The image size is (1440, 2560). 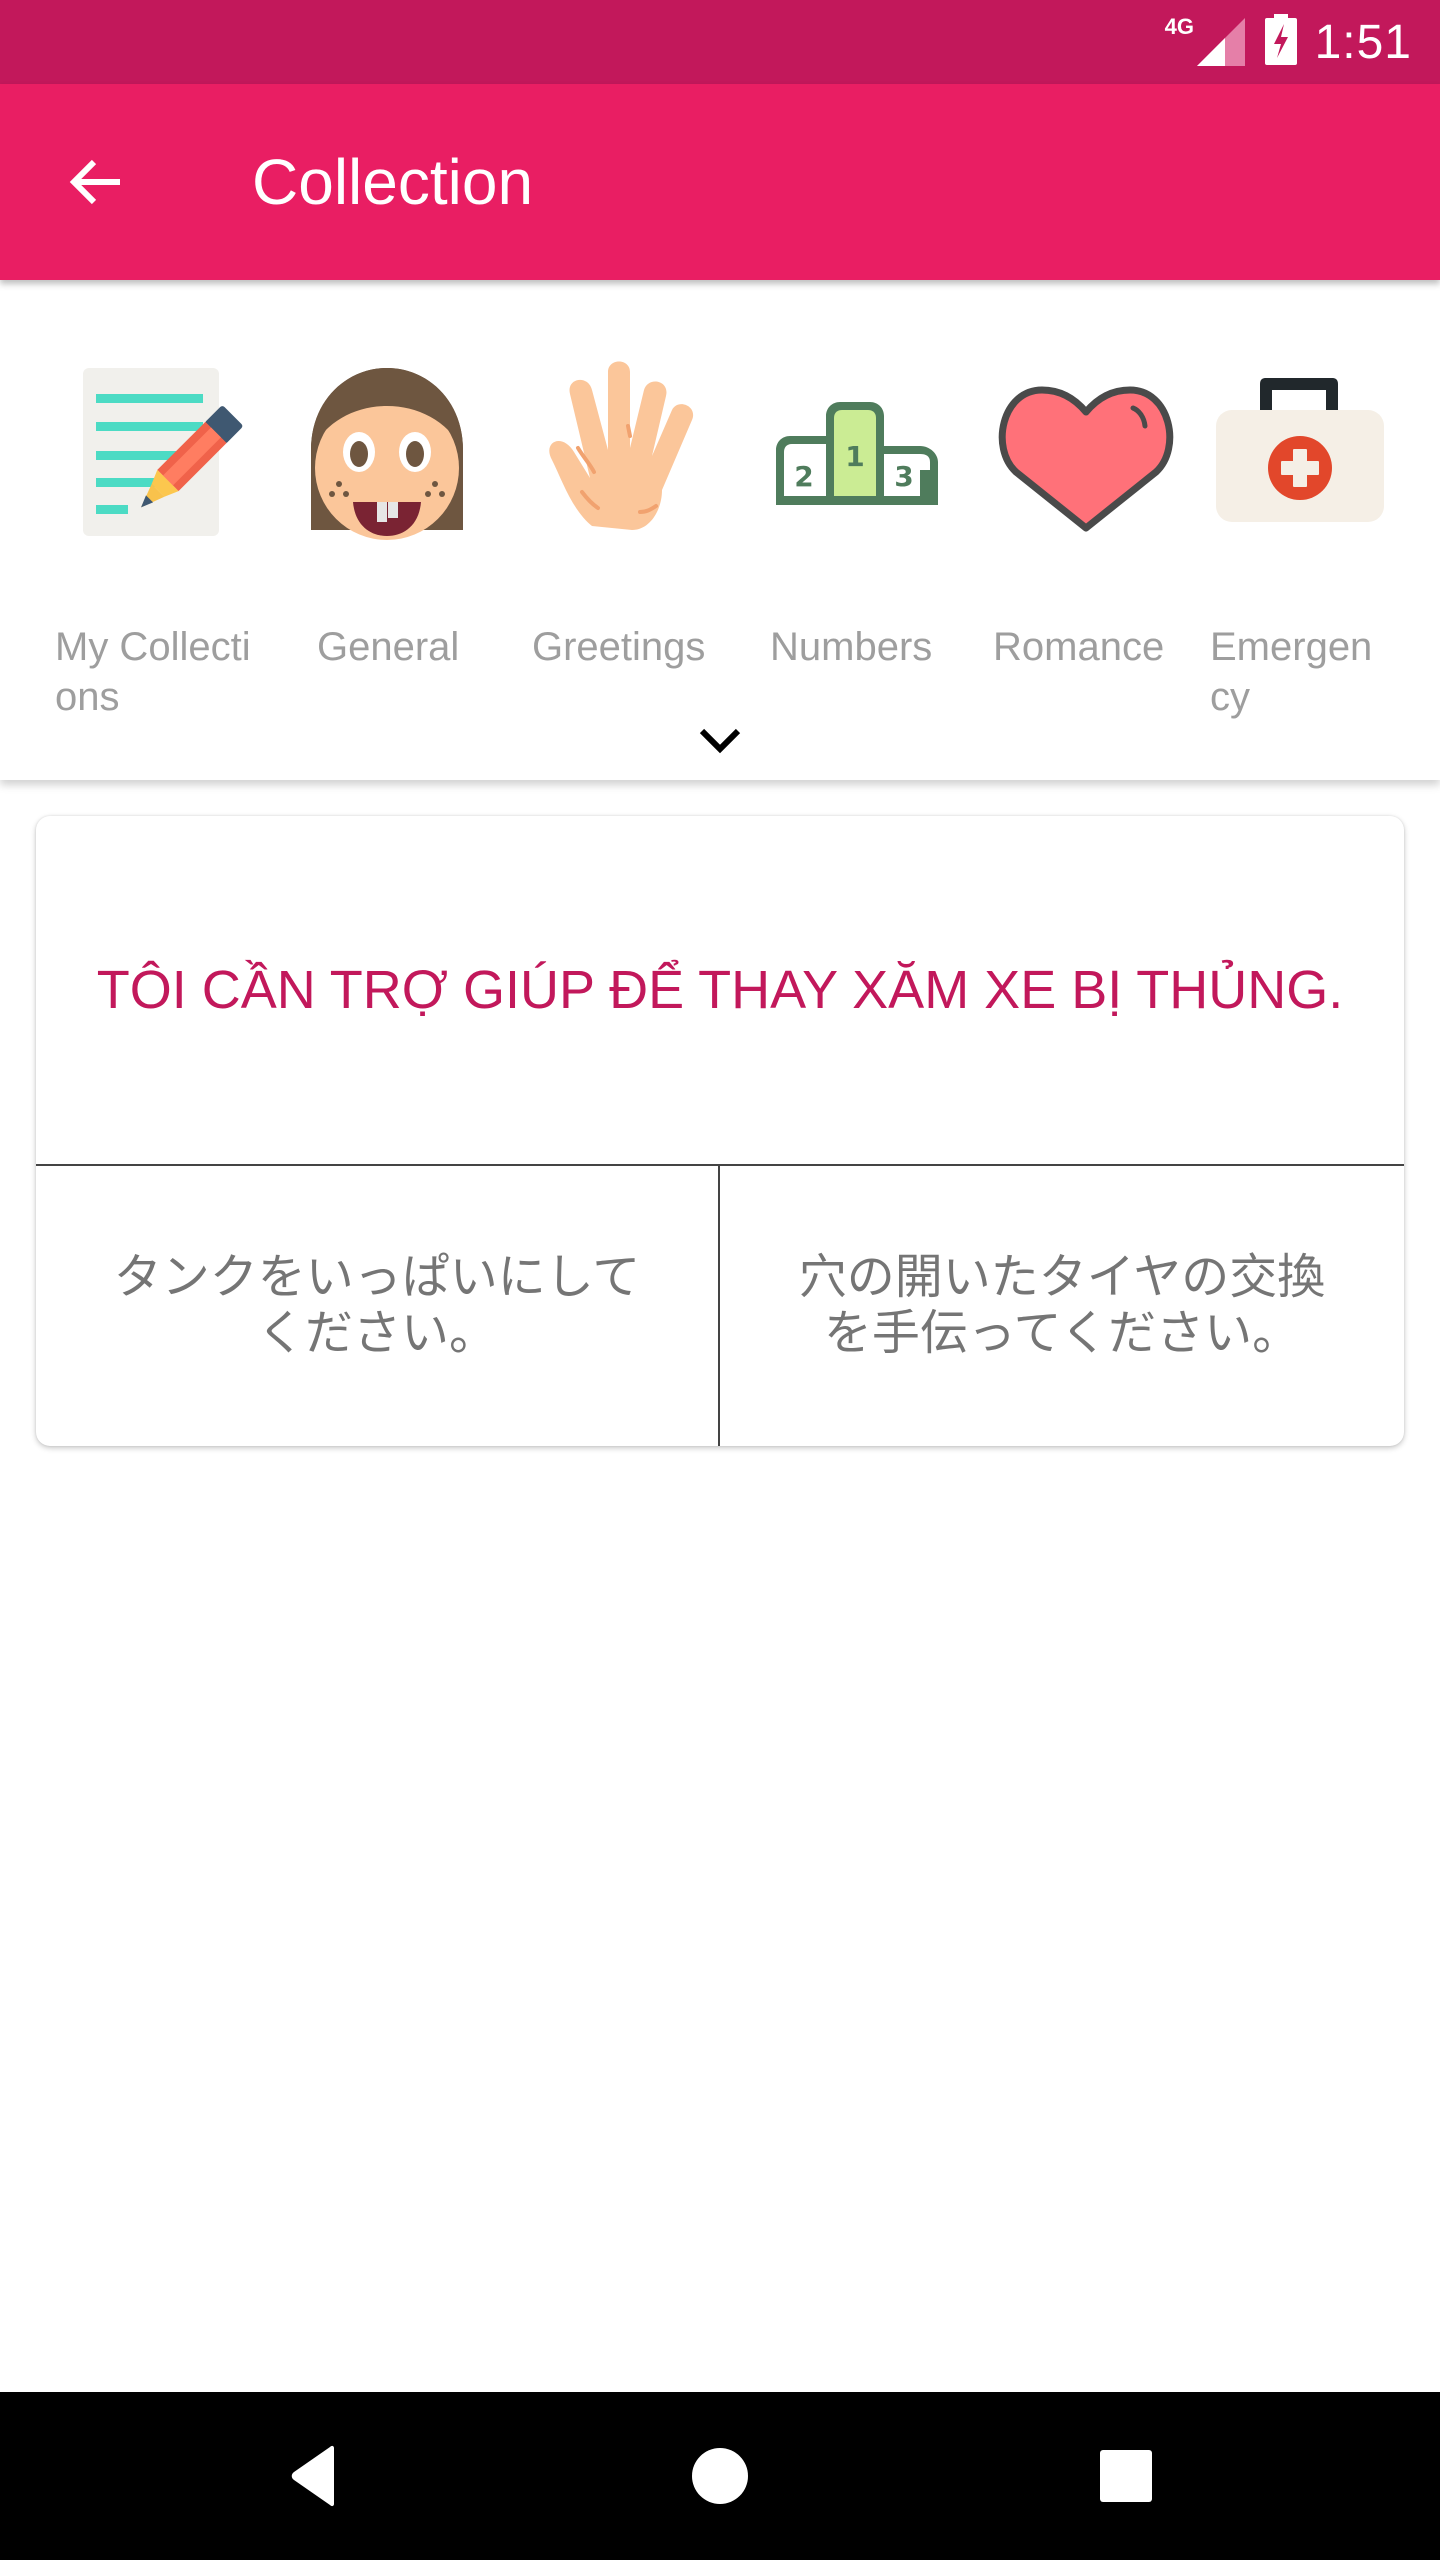 I want to click on signal-icon, so click(x=1220, y=42).